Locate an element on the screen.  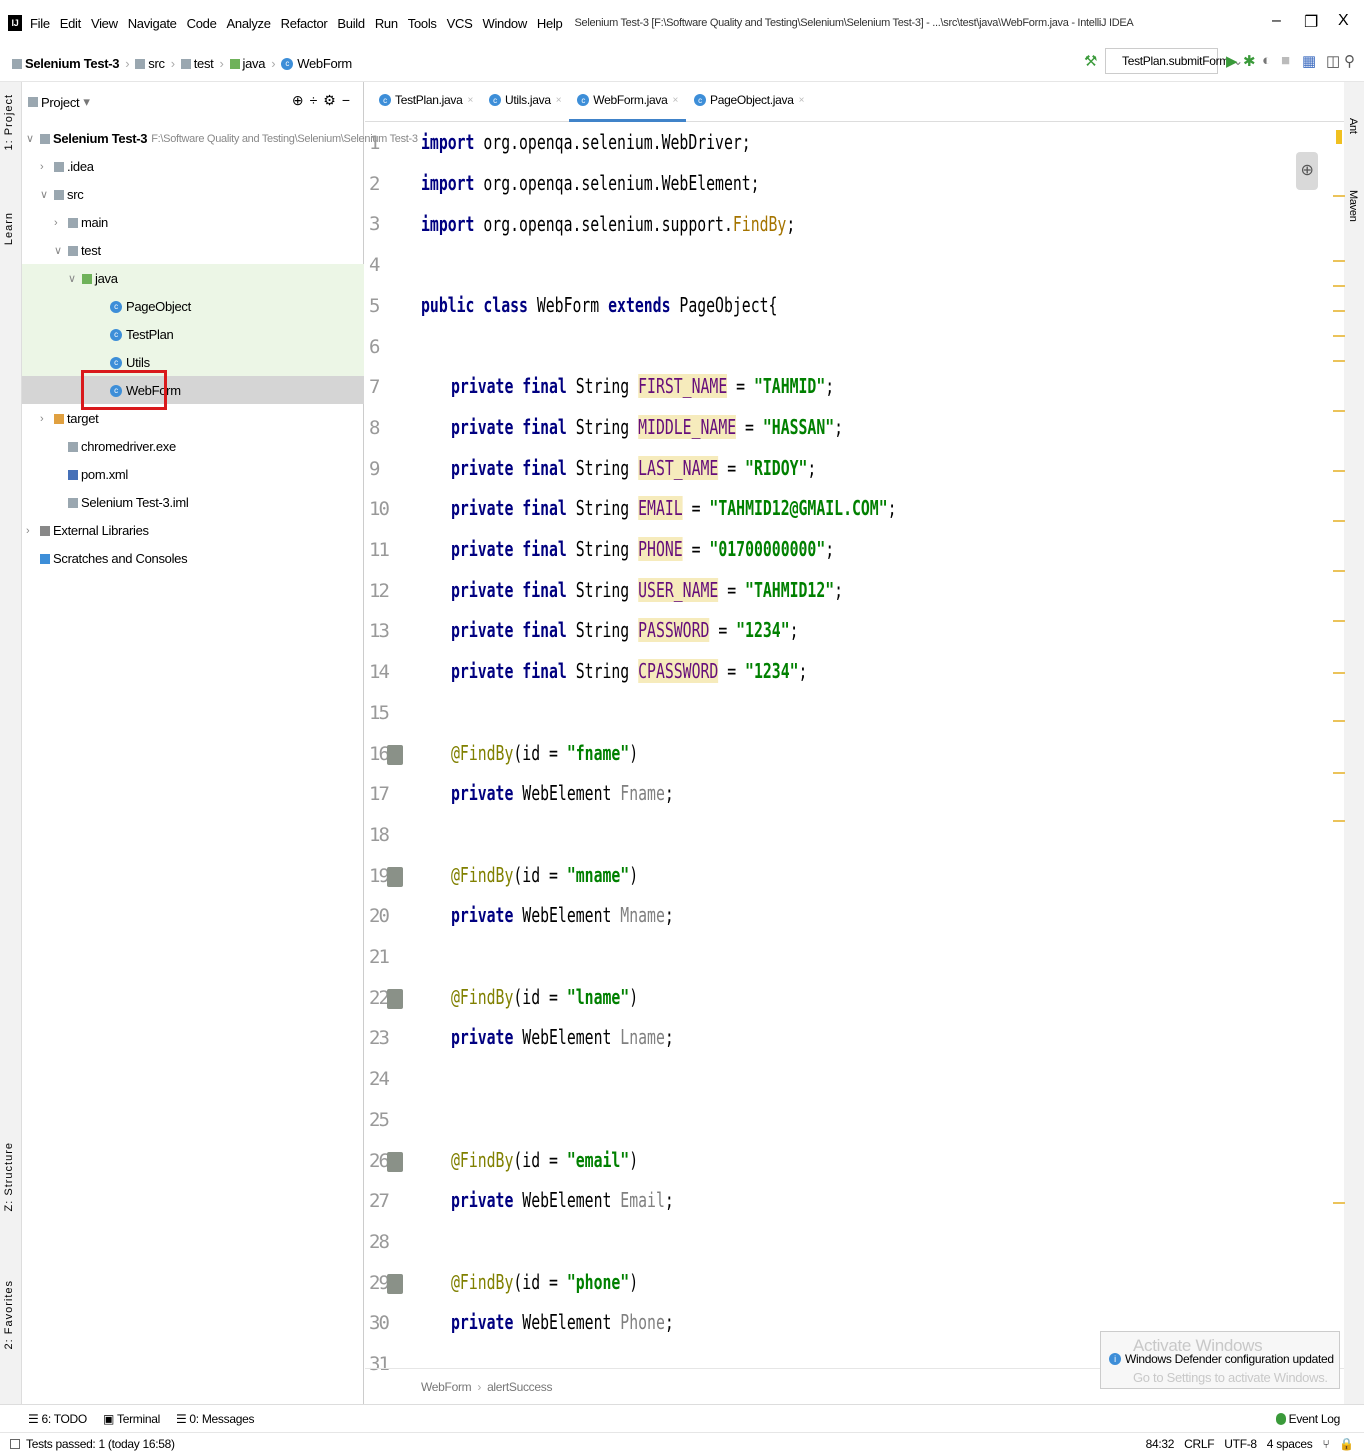
learn-tool-tab: Learn is located at coordinates (9, 228).